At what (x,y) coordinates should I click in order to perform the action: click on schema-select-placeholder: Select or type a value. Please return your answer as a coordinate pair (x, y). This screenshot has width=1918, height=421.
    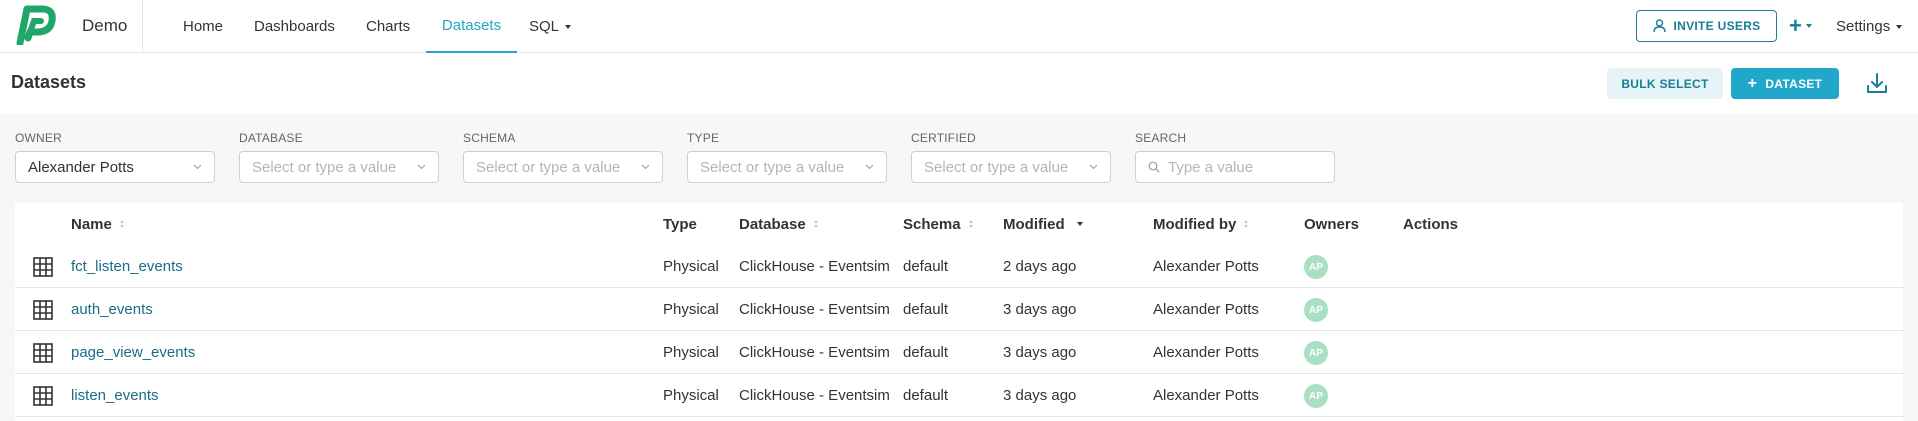
    Looking at the image, I should click on (548, 167).